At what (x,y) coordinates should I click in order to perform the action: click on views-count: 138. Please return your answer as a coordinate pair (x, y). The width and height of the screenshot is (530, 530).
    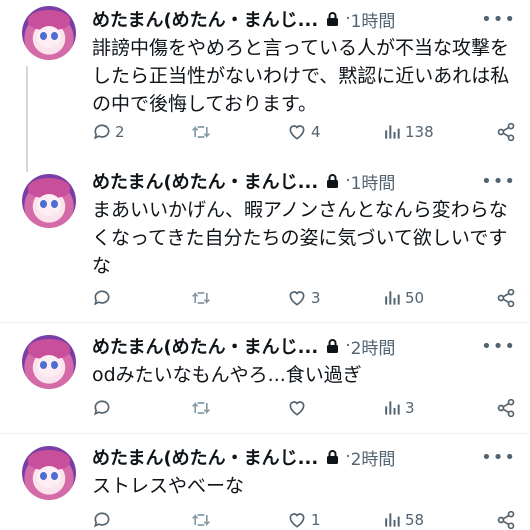
    Looking at the image, I should click on (419, 132).